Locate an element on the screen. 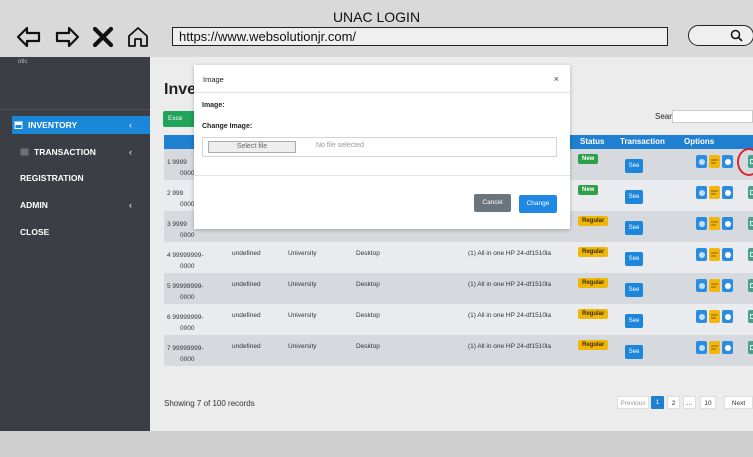 This screenshot has height=457, width=753. status-badge: Regular is located at coordinates (593, 283).